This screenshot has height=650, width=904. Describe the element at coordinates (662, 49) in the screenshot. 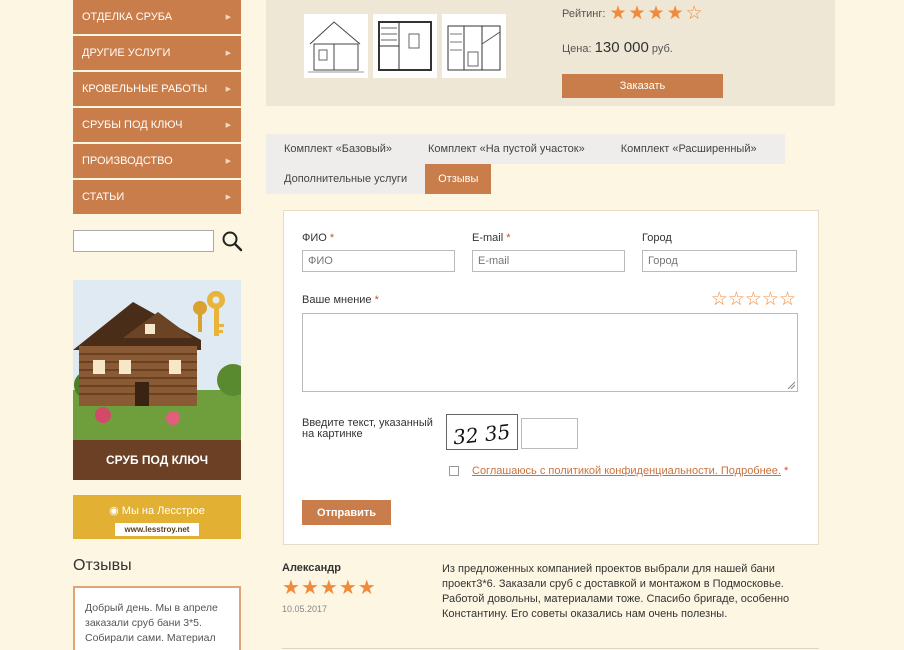

I see `price-unit: руб.` at that location.